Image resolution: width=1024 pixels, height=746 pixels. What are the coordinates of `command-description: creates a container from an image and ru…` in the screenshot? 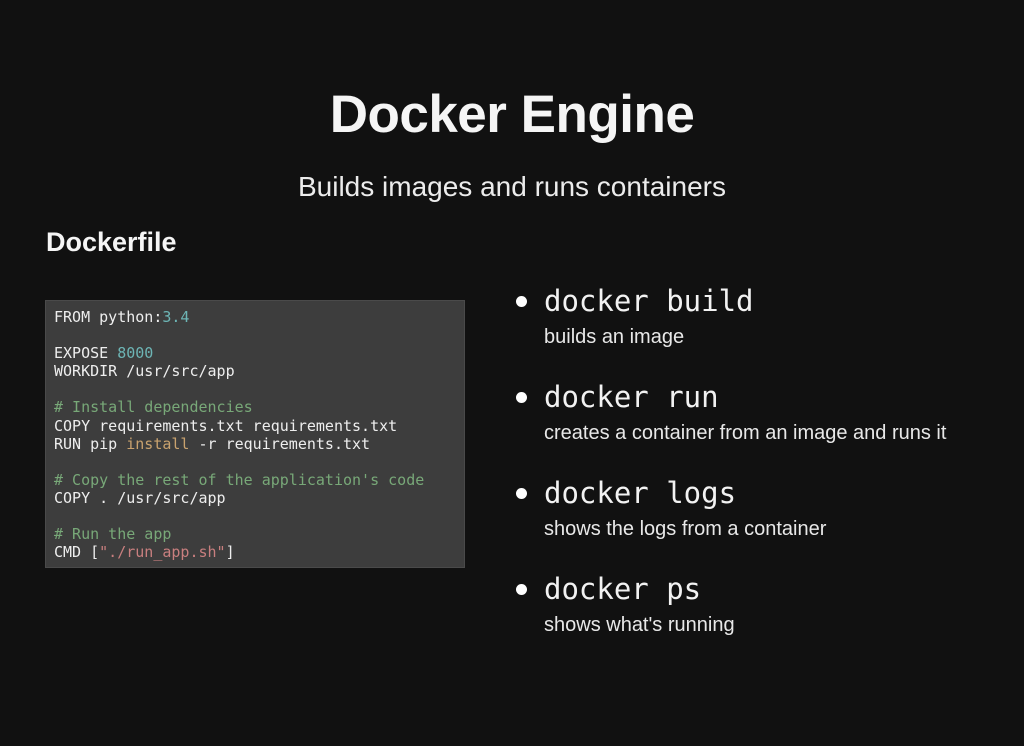 It's located at (745, 433).